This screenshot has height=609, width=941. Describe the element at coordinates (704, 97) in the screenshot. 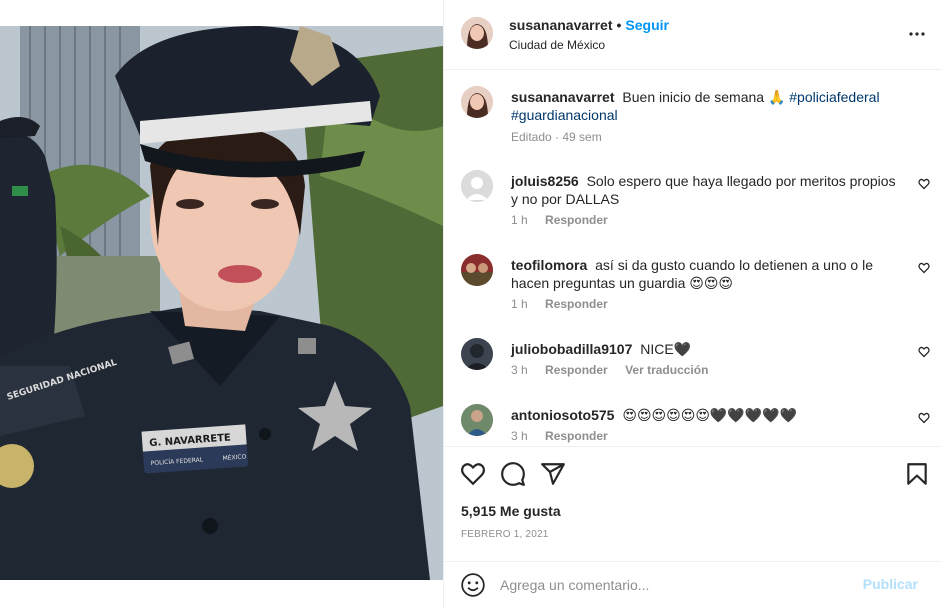

I see `caption-body: Buen inicio de semana 🙏` at that location.